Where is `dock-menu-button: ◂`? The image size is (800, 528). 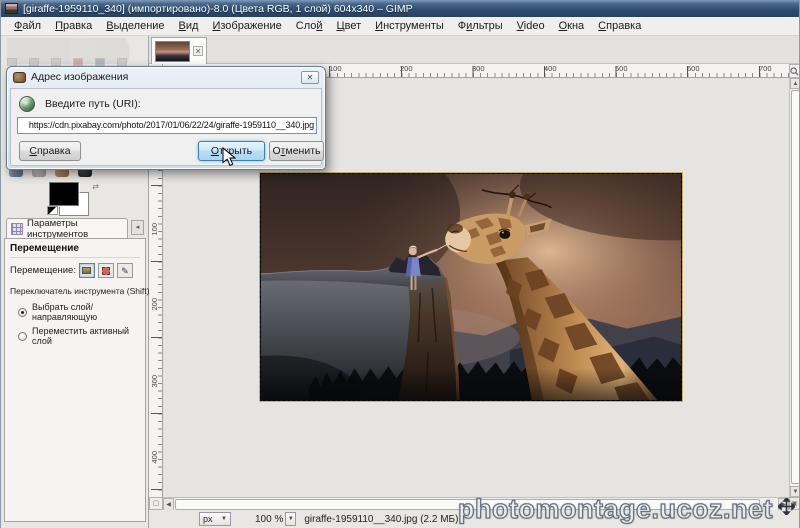
dock-menu-button: ◂ is located at coordinates (137, 227).